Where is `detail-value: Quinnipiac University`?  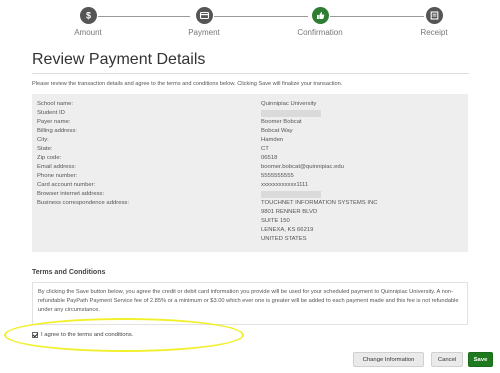 detail-value: Quinnipiac University is located at coordinates (289, 104).